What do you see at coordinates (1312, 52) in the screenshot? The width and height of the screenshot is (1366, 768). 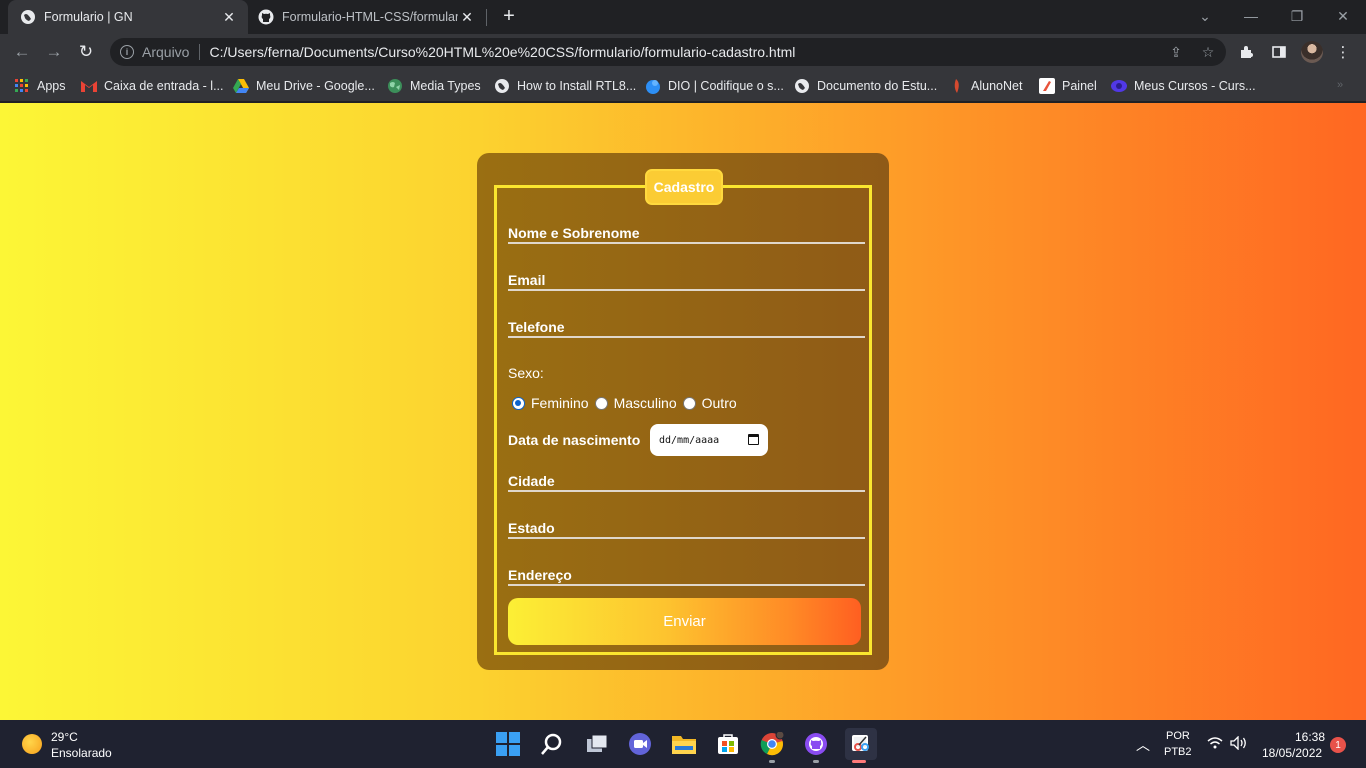 I see `profile-avatar` at bounding box center [1312, 52].